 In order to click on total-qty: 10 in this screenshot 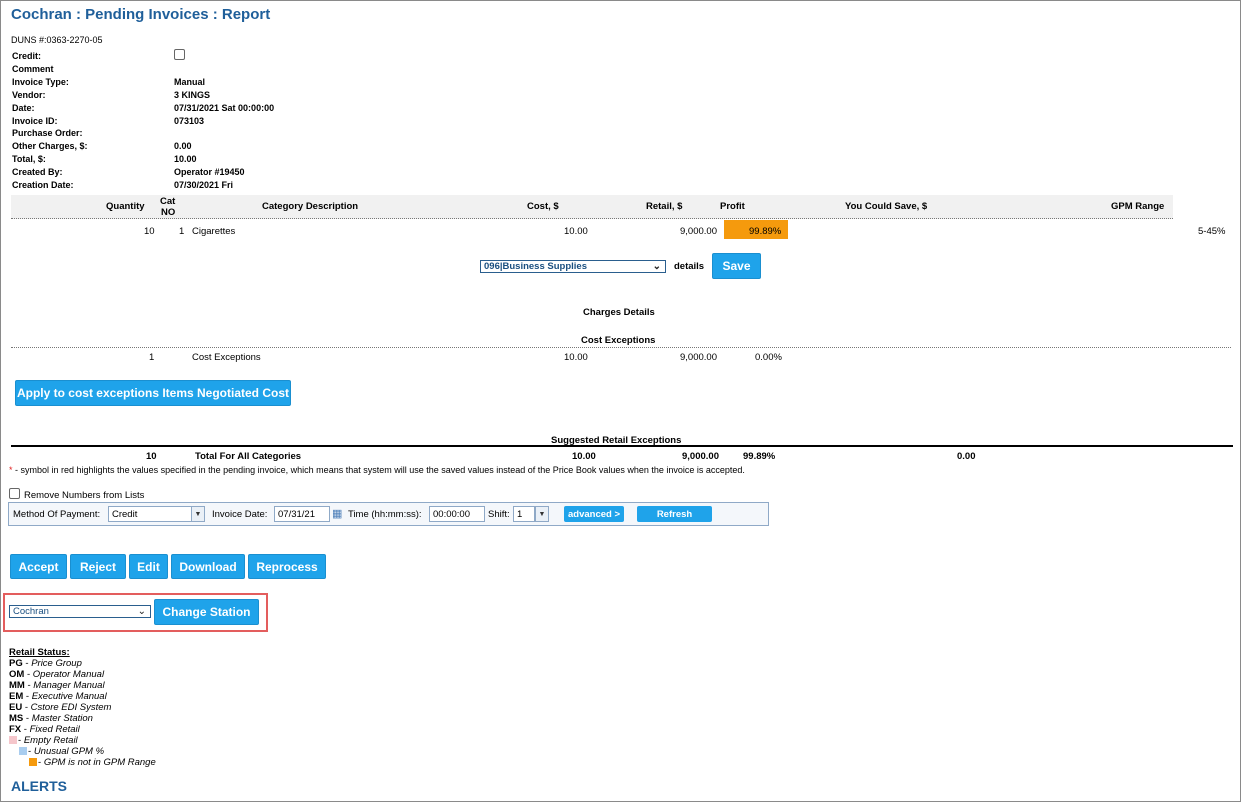, I will do `click(151, 456)`.